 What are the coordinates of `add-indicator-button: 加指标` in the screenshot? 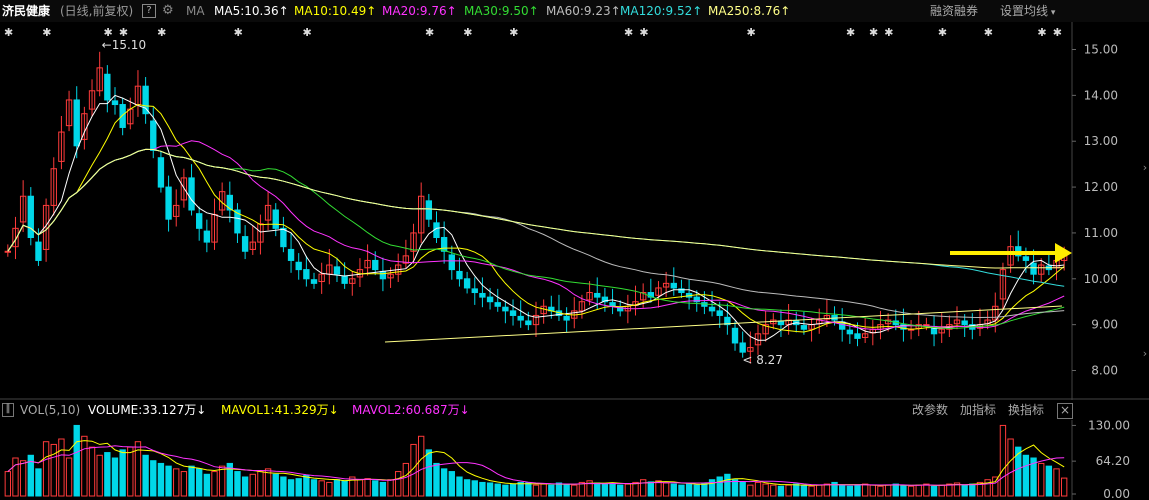 It's located at (978, 410).